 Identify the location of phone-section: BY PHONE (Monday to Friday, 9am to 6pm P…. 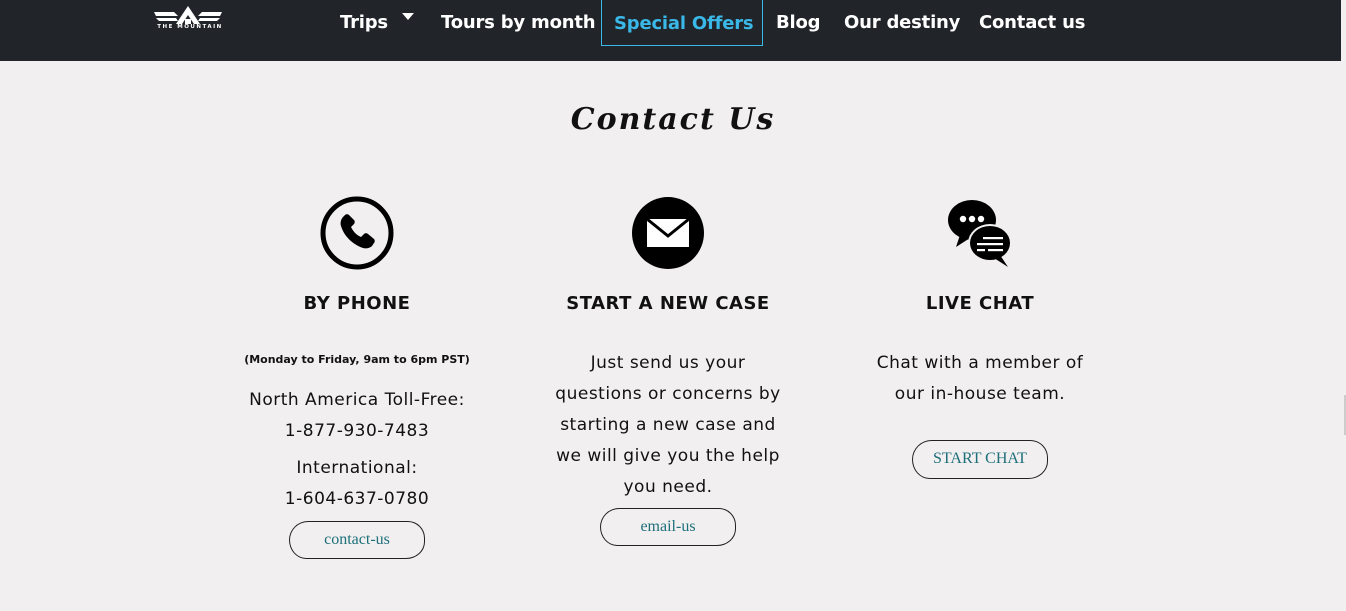
(357, 377).